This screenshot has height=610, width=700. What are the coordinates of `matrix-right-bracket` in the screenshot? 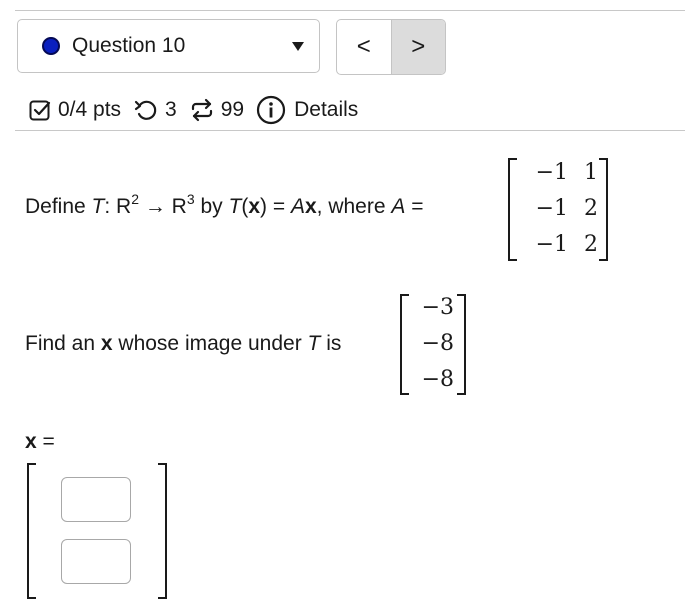 It's located at (603, 209).